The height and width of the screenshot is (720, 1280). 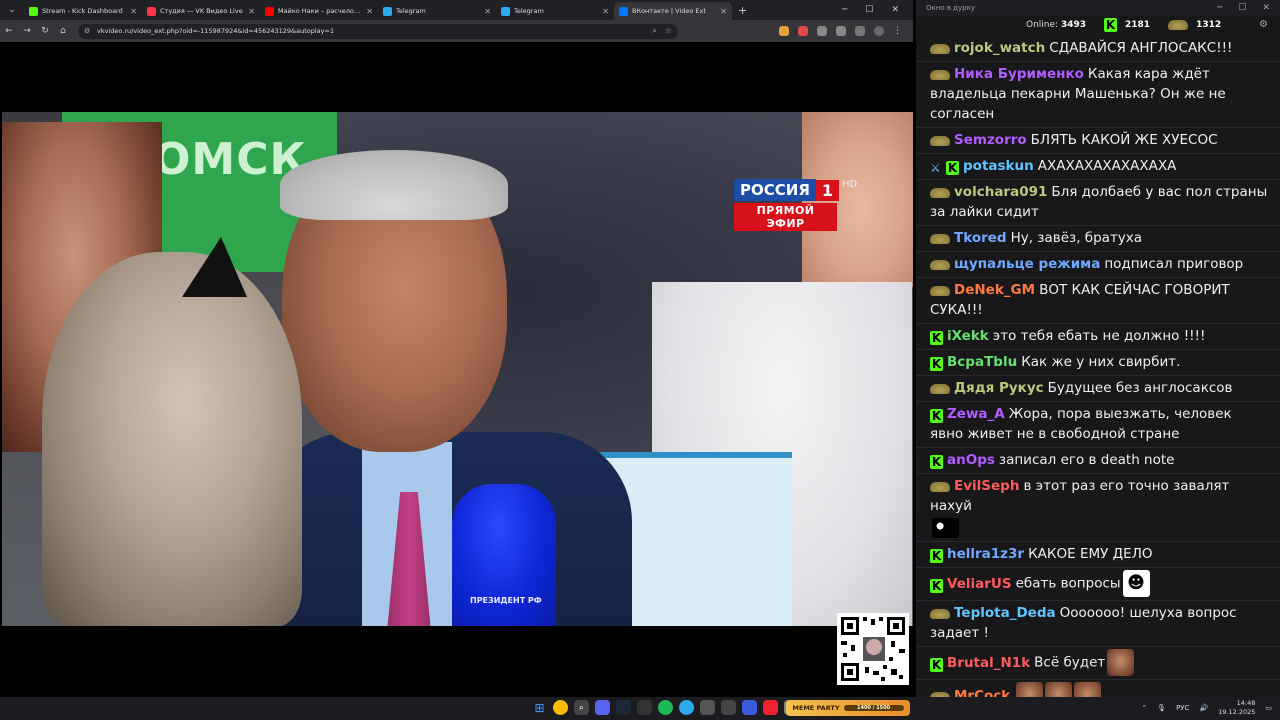 What do you see at coordinates (654, 31) in the screenshot?
I see `zoom-icon: ⌕` at bounding box center [654, 31].